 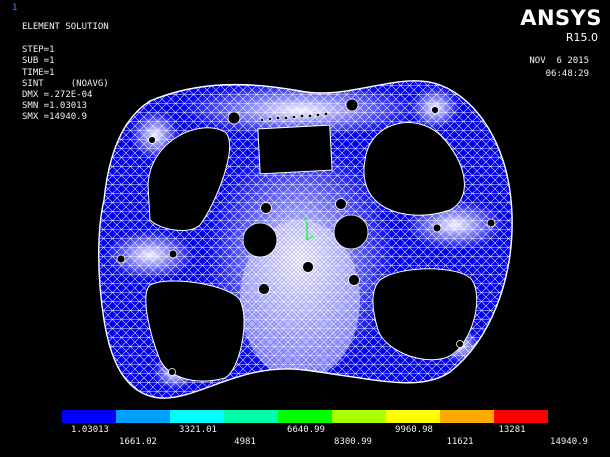 I want to click on info-line: STEP=1, so click(x=38, y=50).